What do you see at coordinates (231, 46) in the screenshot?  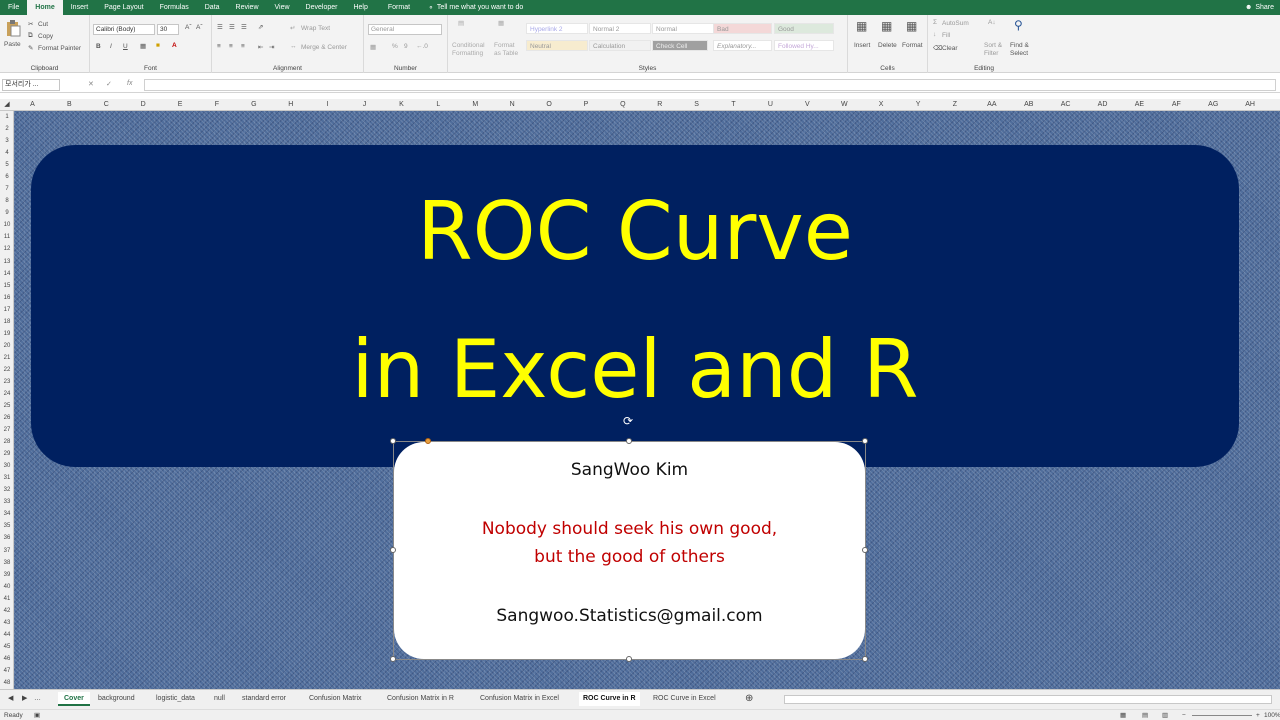 I see `align-center-icon: ≡` at bounding box center [231, 46].